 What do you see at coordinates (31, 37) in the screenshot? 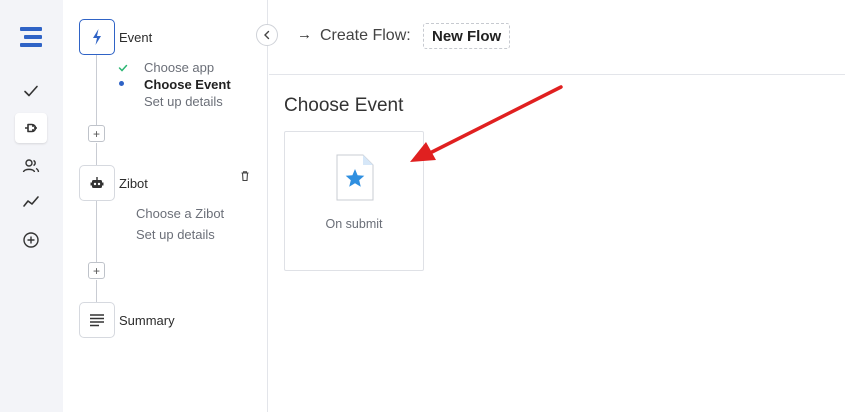
I see `app-logo-icon` at bounding box center [31, 37].